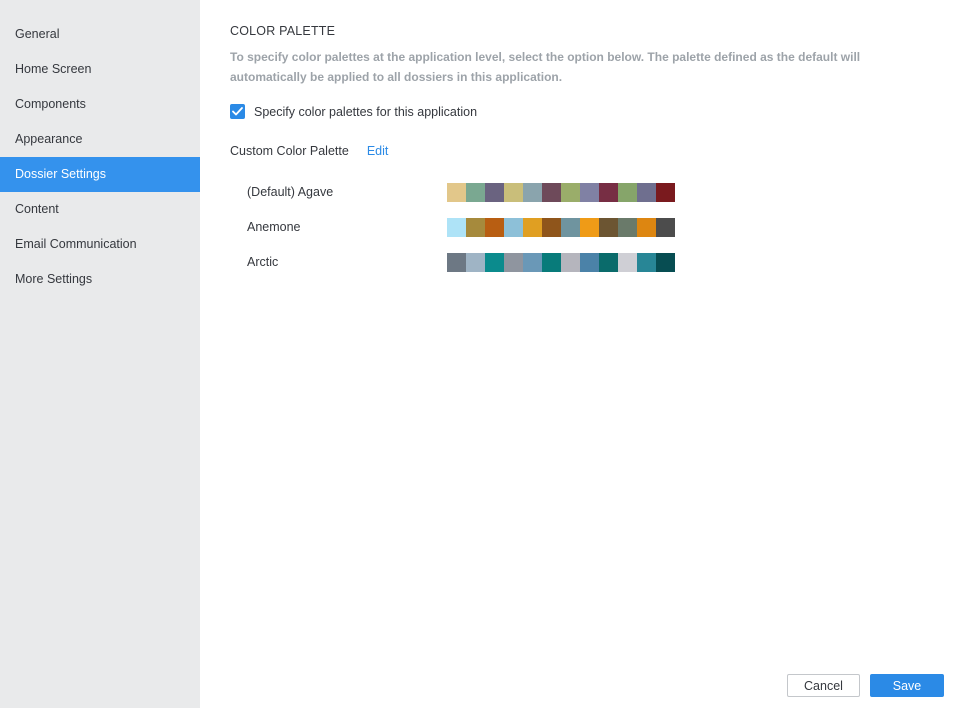  I want to click on sidebar-item-email-communication: Email Communication, so click(100, 244).